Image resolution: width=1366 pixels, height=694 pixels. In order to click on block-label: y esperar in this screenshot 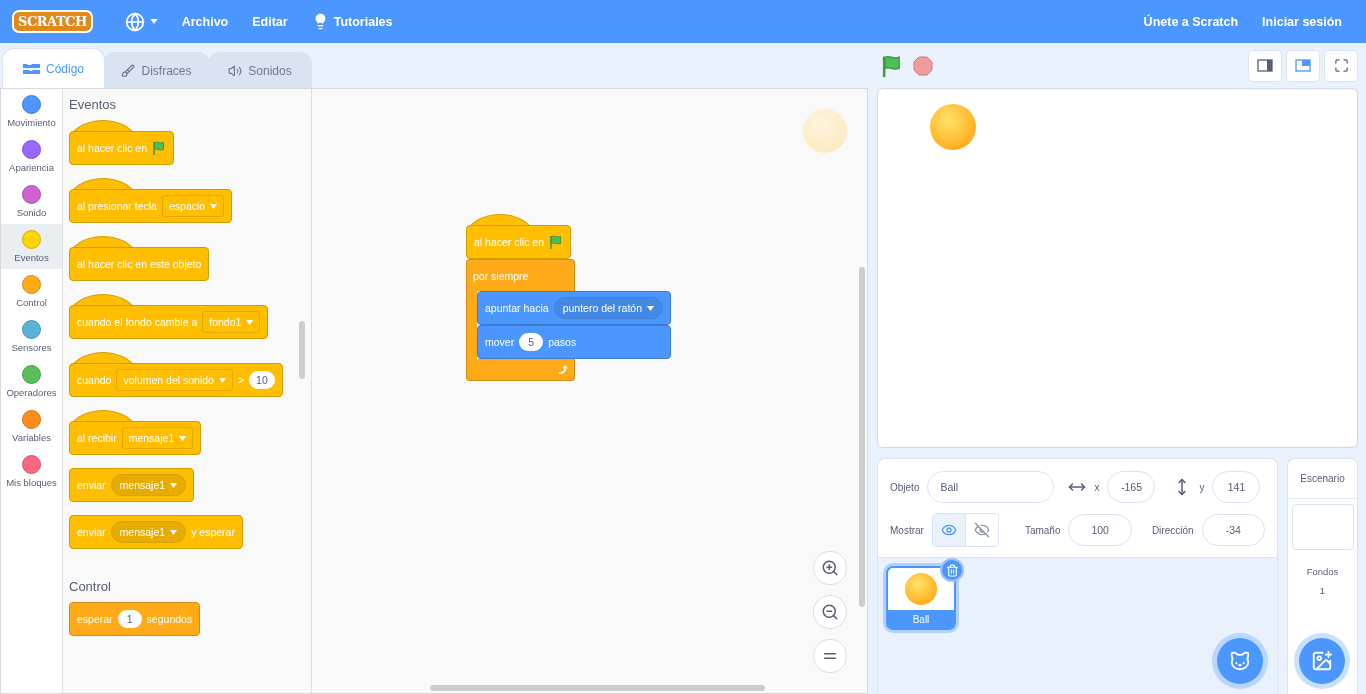, I will do `click(213, 532)`.